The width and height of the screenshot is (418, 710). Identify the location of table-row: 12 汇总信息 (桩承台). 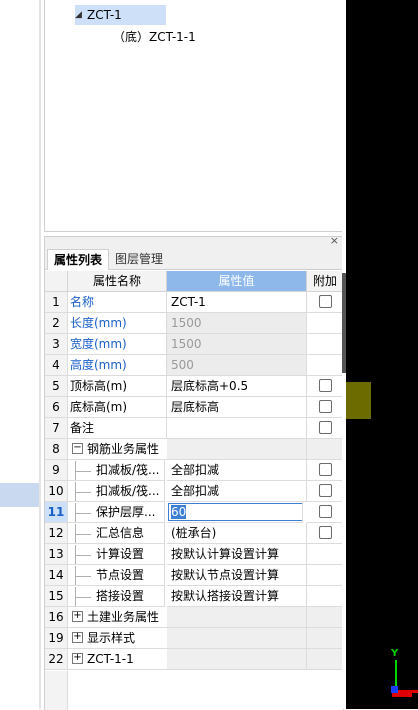
(194, 533).